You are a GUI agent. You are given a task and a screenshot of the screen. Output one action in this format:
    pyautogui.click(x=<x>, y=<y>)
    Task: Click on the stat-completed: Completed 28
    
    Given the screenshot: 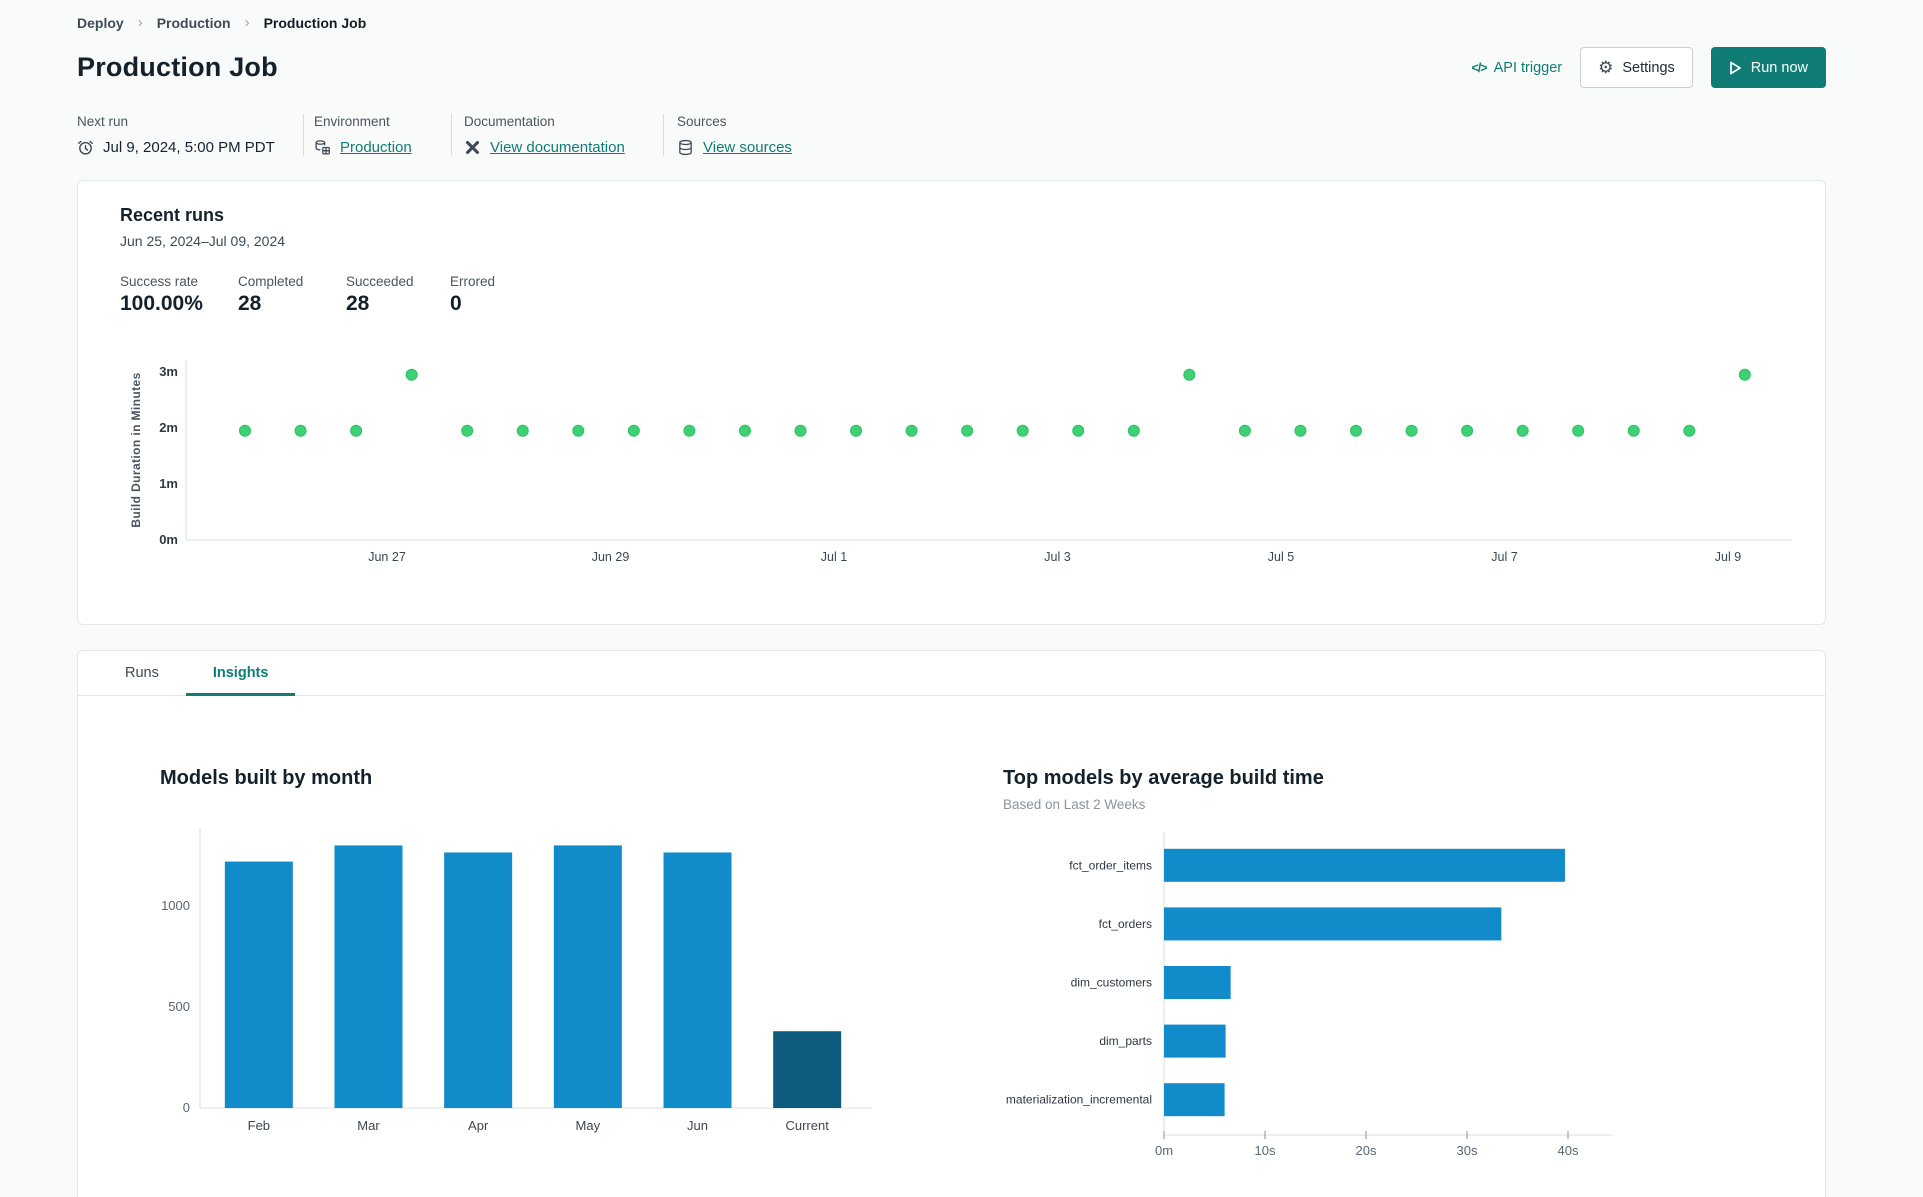 What is the action you would take?
    pyautogui.click(x=271, y=294)
    